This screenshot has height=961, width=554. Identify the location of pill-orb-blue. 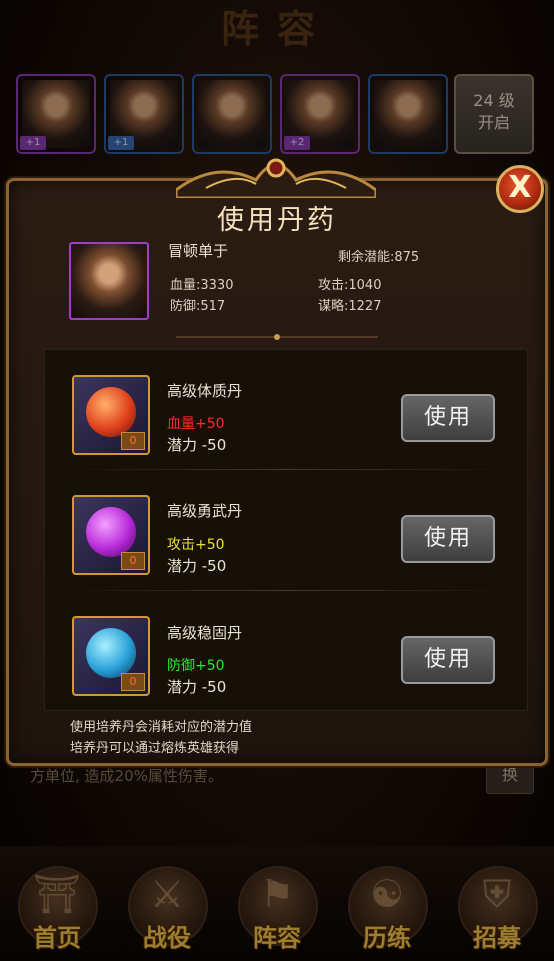
(111, 653).